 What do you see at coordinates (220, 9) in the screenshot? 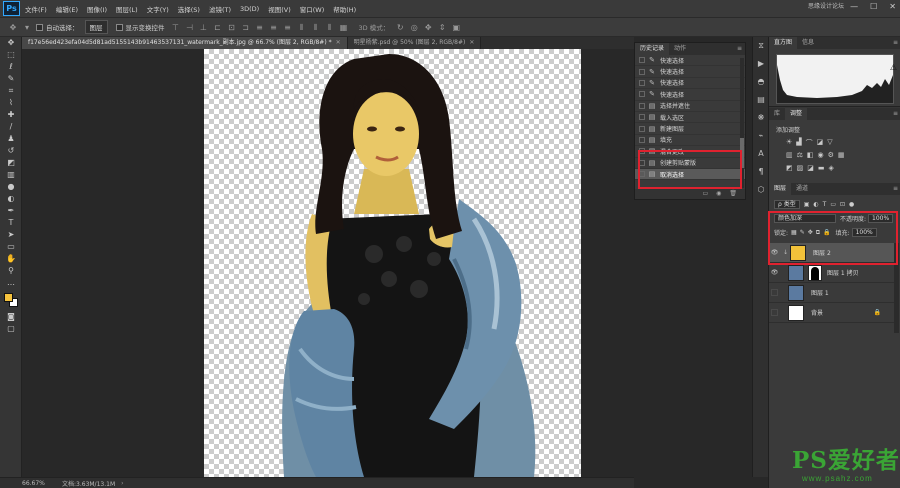
I see `menu-filter: 滤镜(T)` at bounding box center [220, 9].